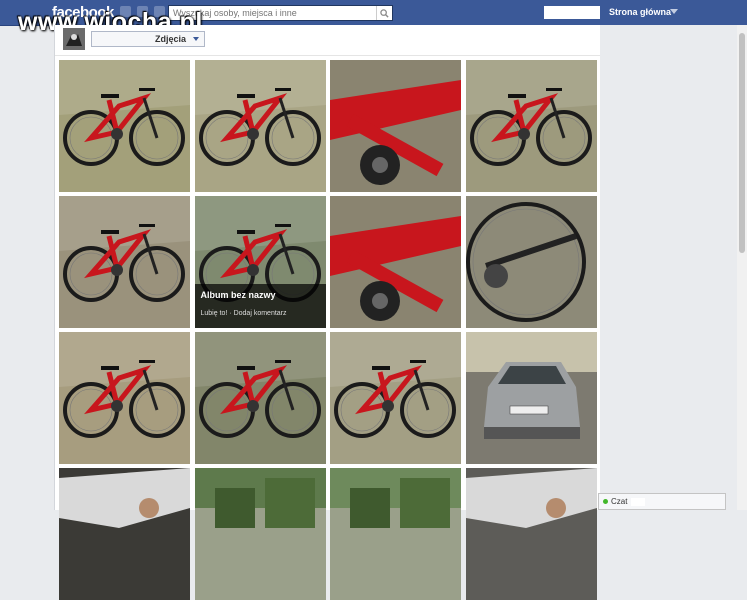  What do you see at coordinates (742, 143) in the screenshot?
I see `scrollbar-thumb` at bounding box center [742, 143].